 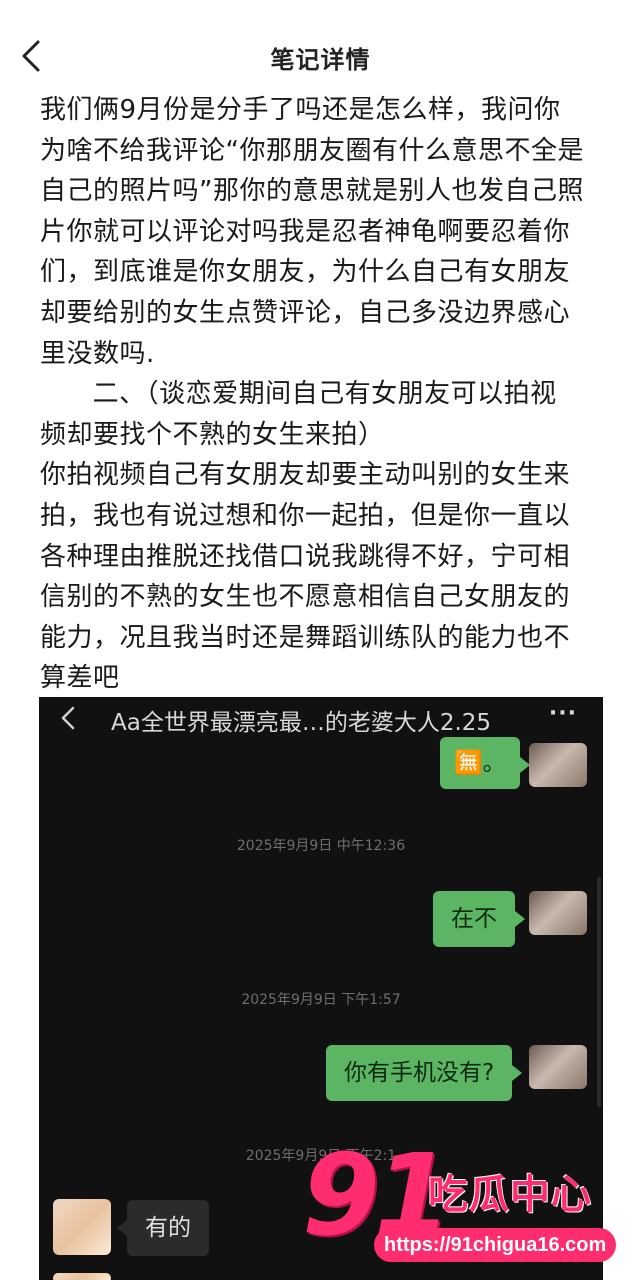 I want to click on article-line: 拍，我也有说过想和你一起拍，但是你一直以, so click(x=305, y=515).